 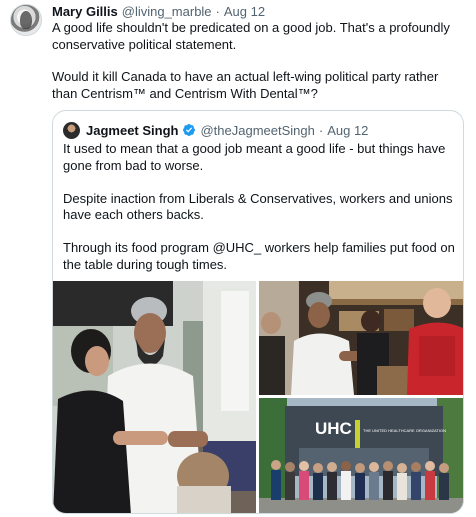 I want to click on quoted-tweet-header: Jagmeet Singh @theJagmeetSingh · Aug 12, so click(x=215, y=130).